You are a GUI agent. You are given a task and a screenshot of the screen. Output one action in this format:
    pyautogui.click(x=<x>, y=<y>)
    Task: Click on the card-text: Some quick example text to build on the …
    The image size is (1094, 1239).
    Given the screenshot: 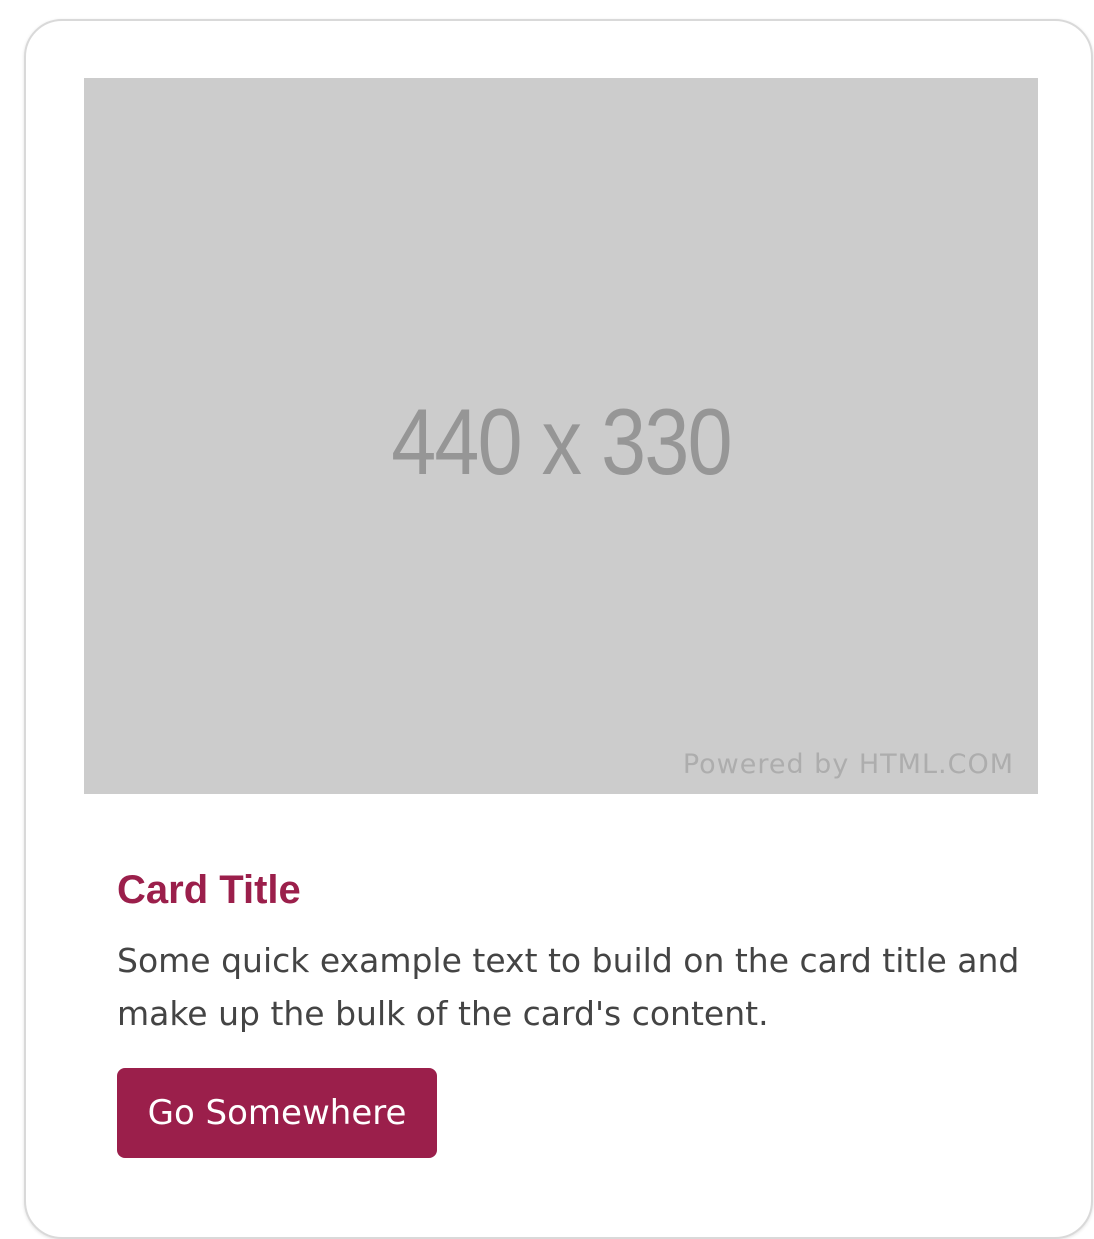 What is the action you would take?
    pyautogui.click(x=568, y=987)
    